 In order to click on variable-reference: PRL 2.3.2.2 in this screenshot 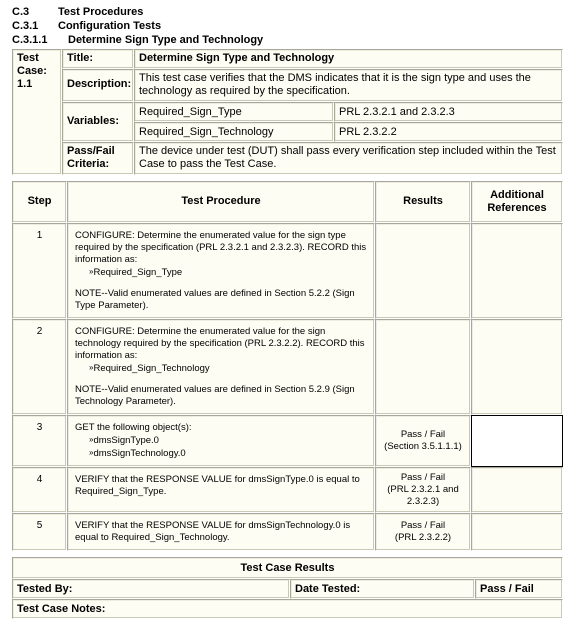, I will do `click(448, 131)`.